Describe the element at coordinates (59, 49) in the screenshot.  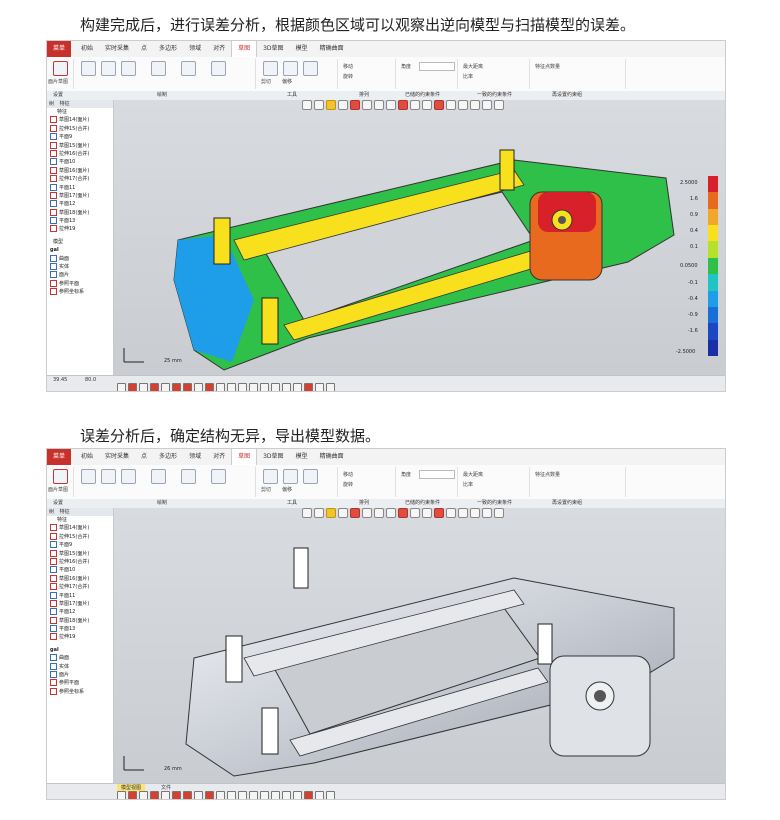
I see `file-menu-button: 菜单` at that location.